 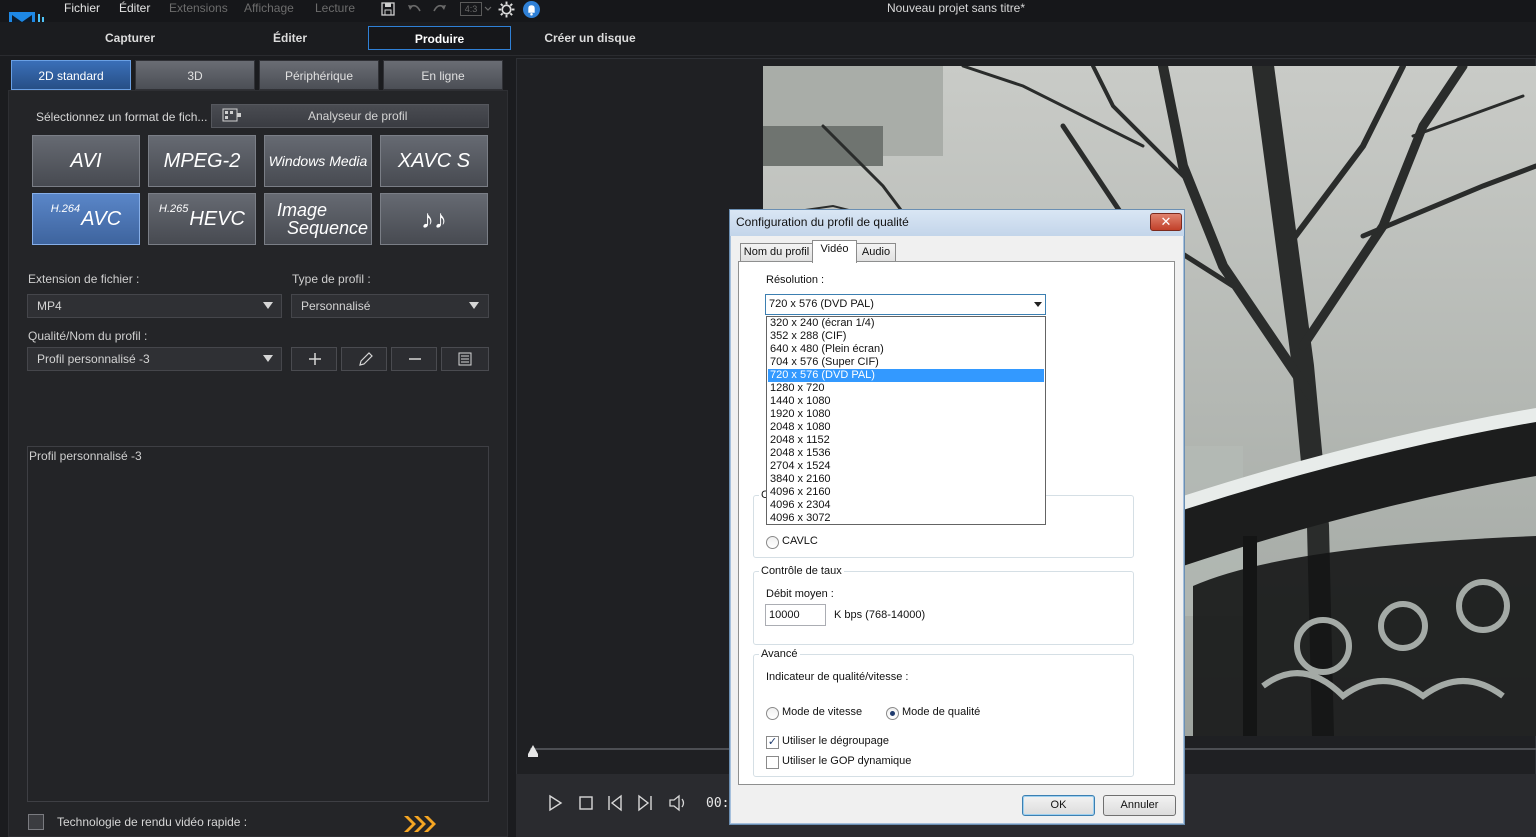 What do you see at coordinates (772, 742) in the screenshot?
I see `deblocking-checkbox: ✓` at bounding box center [772, 742].